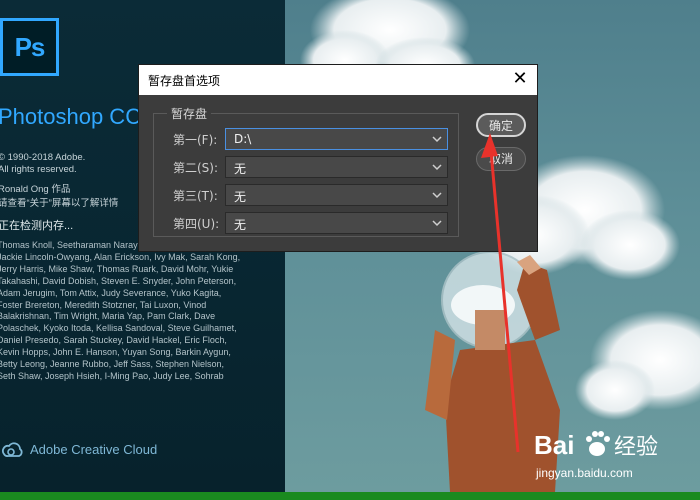  What do you see at coordinates (35, 189) in the screenshot?
I see `artwork-author: Ronald Ong 作品` at bounding box center [35, 189].